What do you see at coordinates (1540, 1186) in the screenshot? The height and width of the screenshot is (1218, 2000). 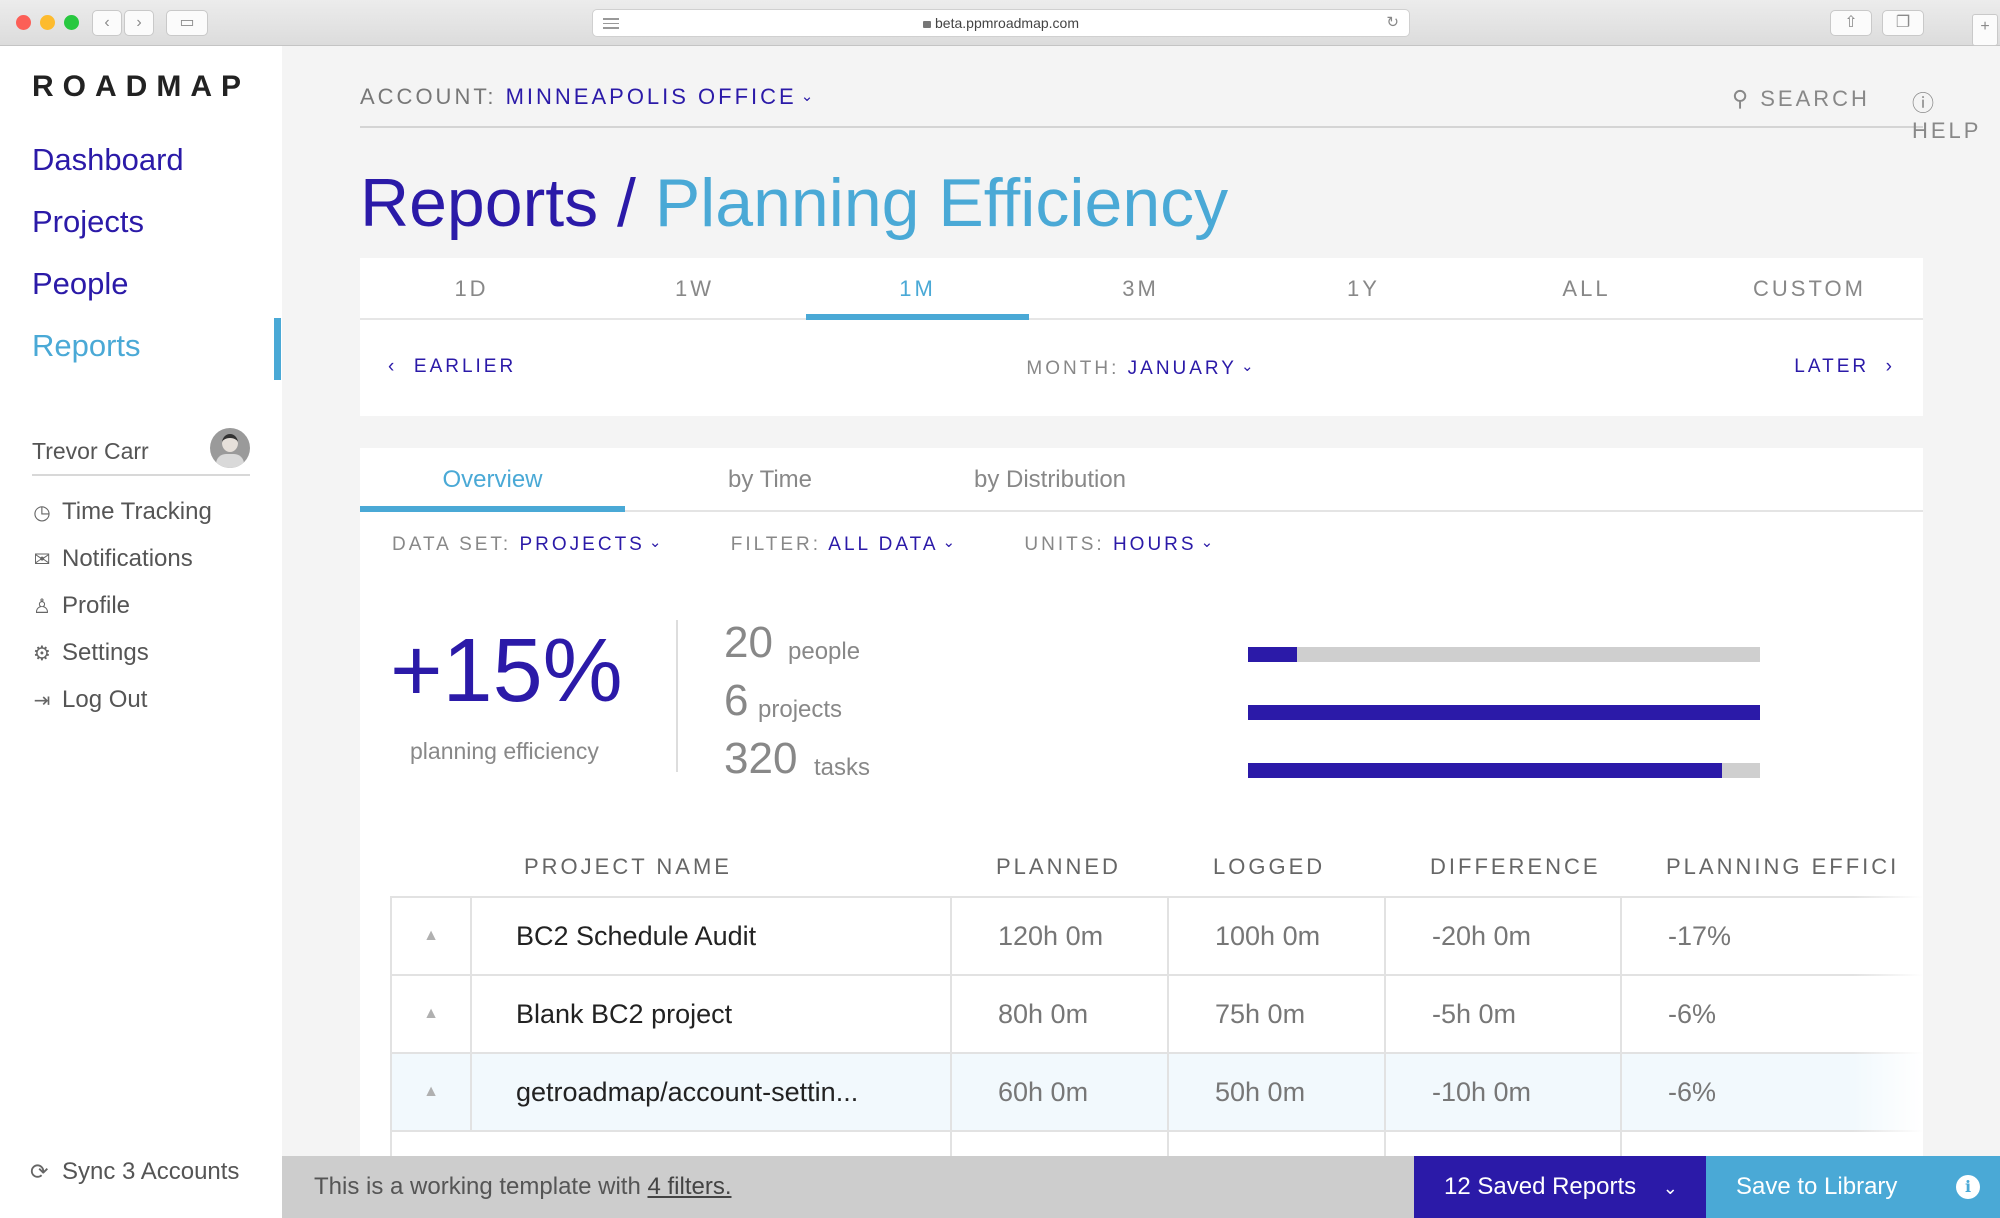 I see `saved-reports-label: 12 Saved Reports` at bounding box center [1540, 1186].